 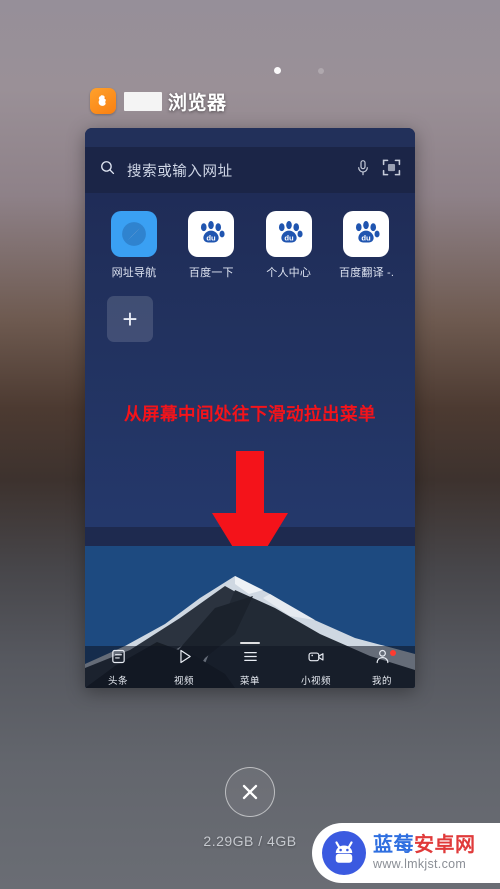 I want to click on page-dot-active, so click(x=277, y=70).